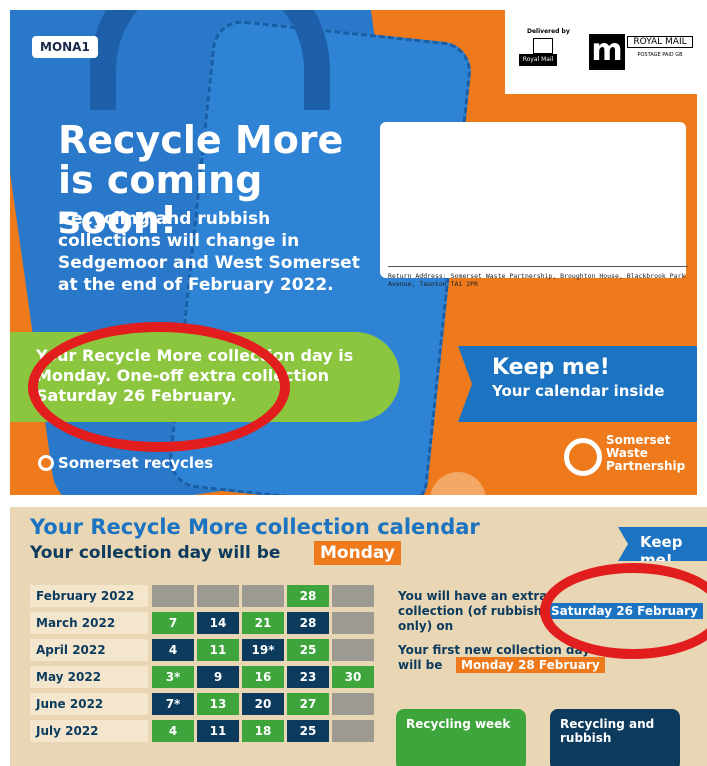 Image resolution: width=707 pixels, height=766 pixels. What do you see at coordinates (210, 60) in the screenshot?
I see `bag-handle-illustration` at bounding box center [210, 60].